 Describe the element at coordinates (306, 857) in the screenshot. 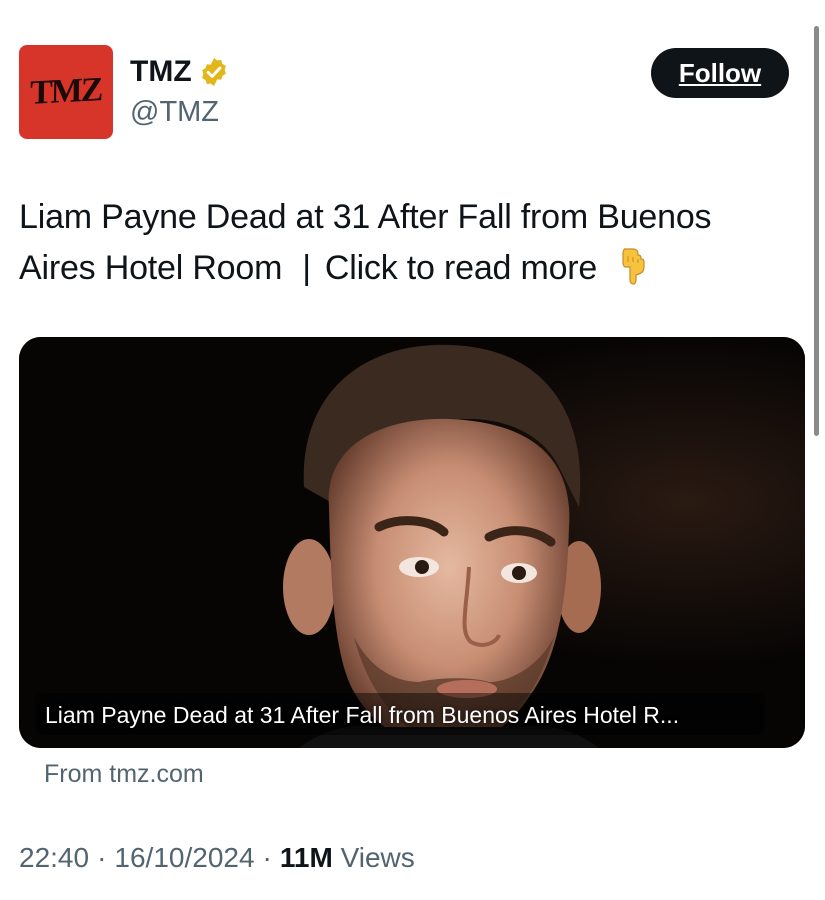

I see `views-count: 11M` at that location.